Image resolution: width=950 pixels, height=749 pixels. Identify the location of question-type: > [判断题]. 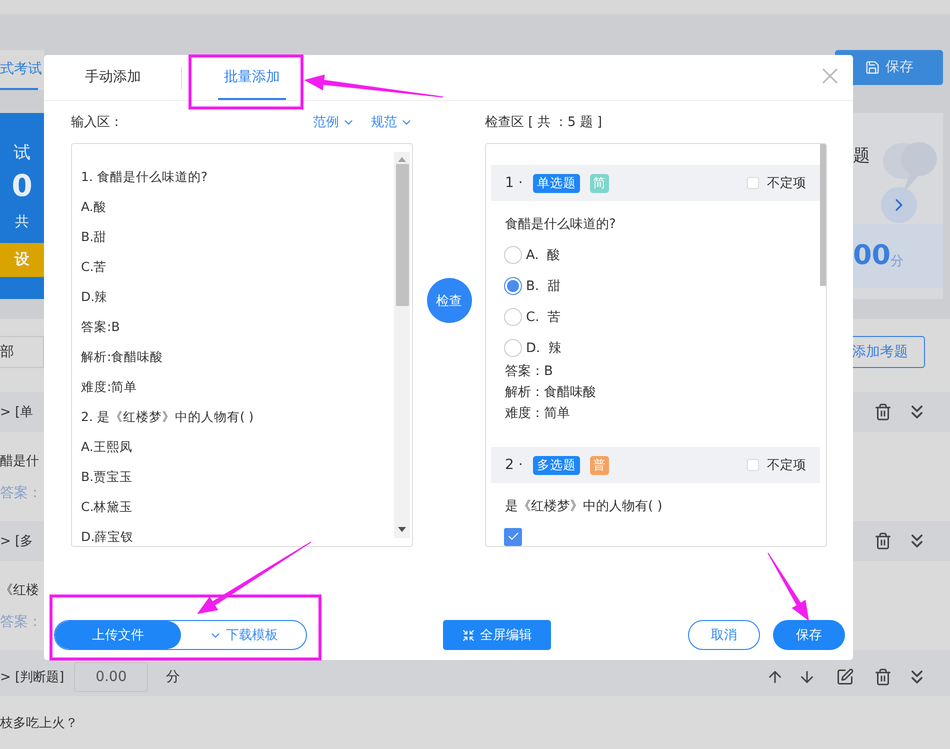
(32, 677).